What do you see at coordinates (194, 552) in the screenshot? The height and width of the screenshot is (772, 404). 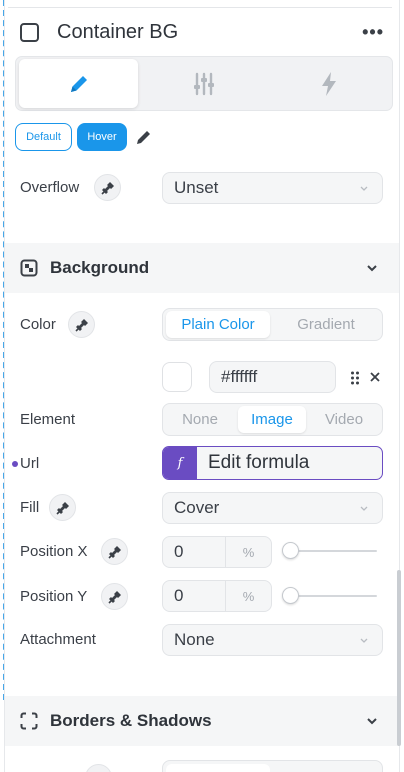 I see `position-x-value: 0` at bounding box center [194, 552].